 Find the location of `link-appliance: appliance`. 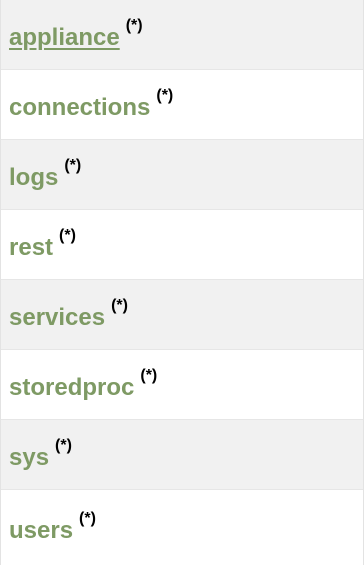

link-appliance: appliance is located at coordinates (64, 37).